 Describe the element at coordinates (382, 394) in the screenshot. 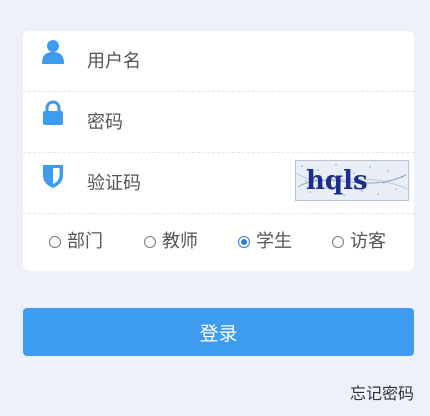

I see `forgot-password-link: 忘记密码` at that location.